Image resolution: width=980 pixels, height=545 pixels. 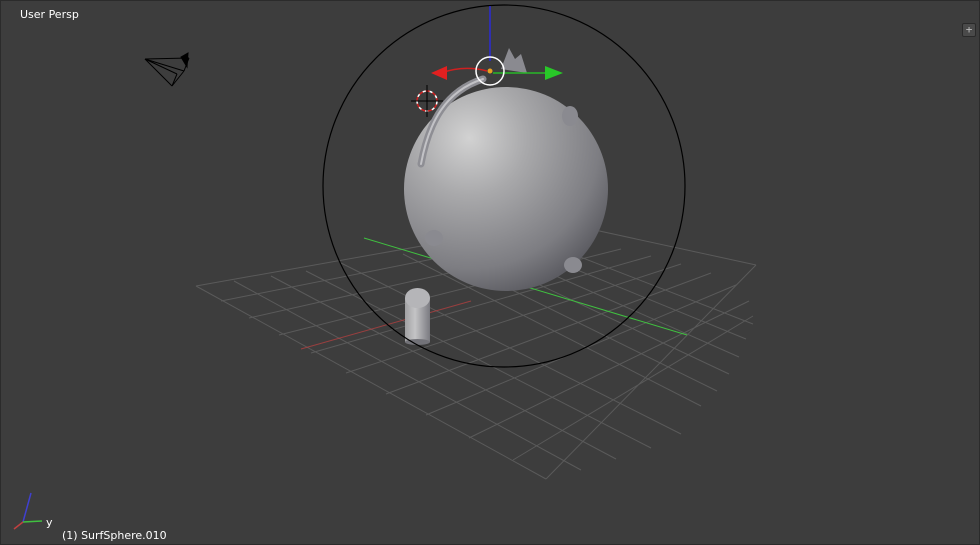 I want to click on viewport-expand-icon: +, so click(x=969, y=30).